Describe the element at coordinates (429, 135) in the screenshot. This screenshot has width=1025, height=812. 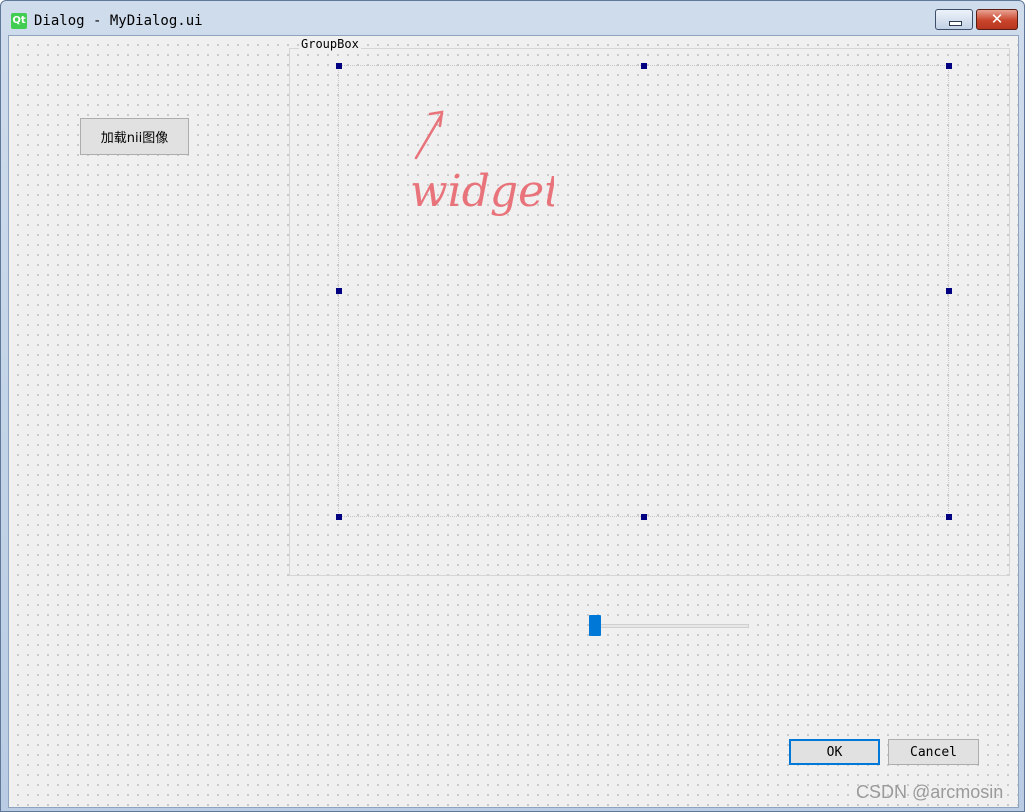
I see `arrow-icon` at that location.